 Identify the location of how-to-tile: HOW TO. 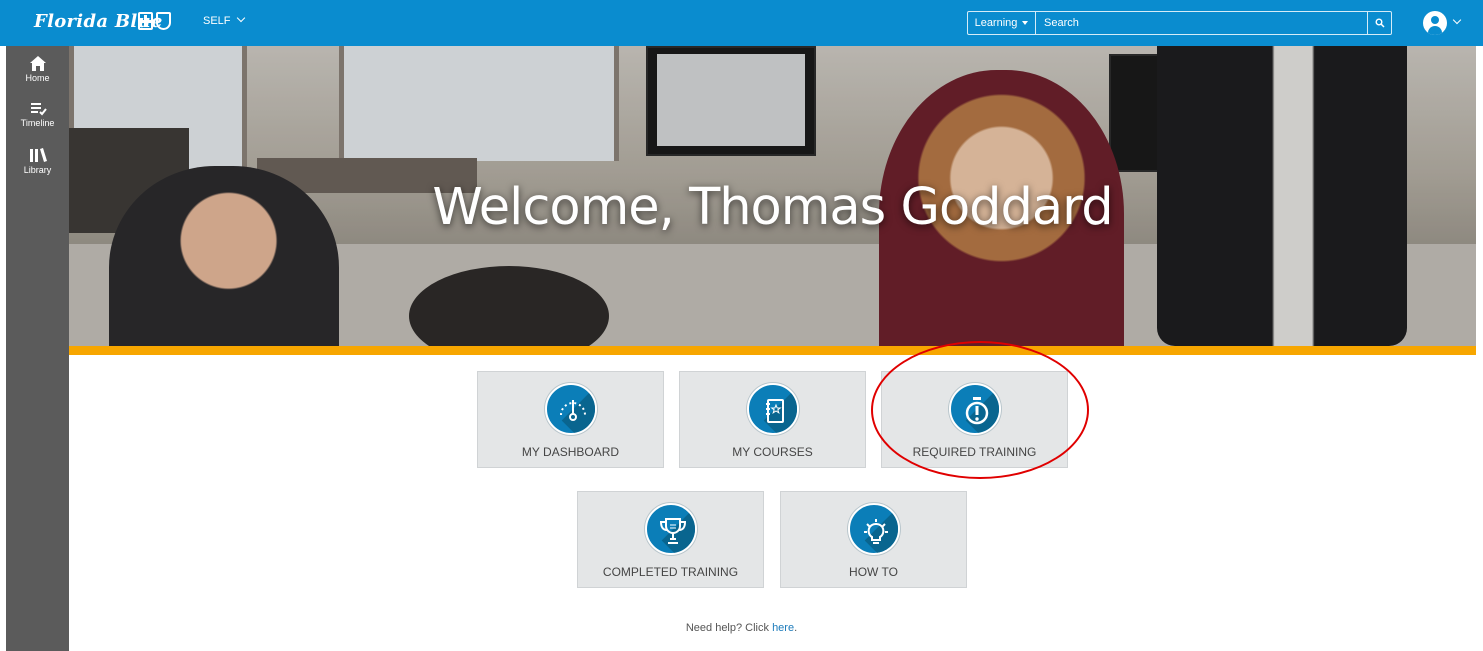
(873, 539).